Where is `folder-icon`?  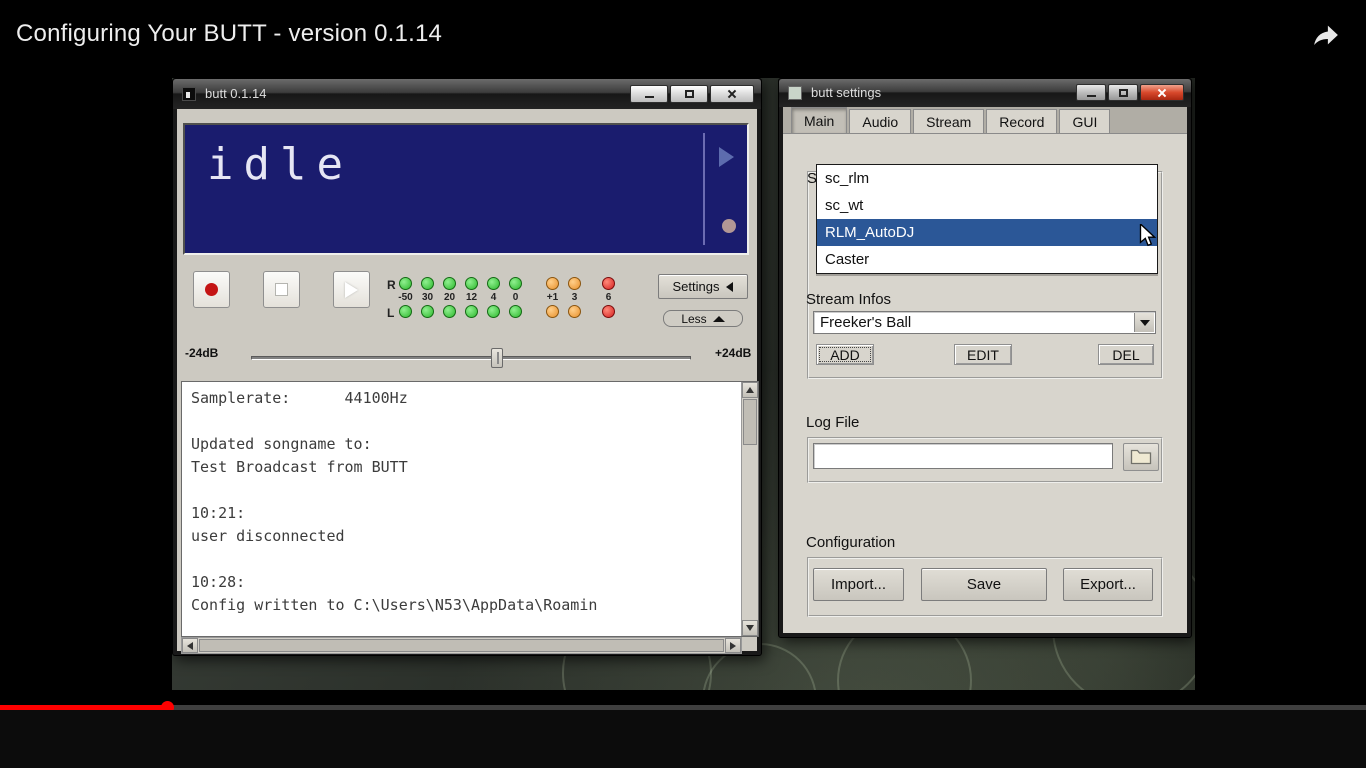 folder-icon is located at coordinates (1141, 457).